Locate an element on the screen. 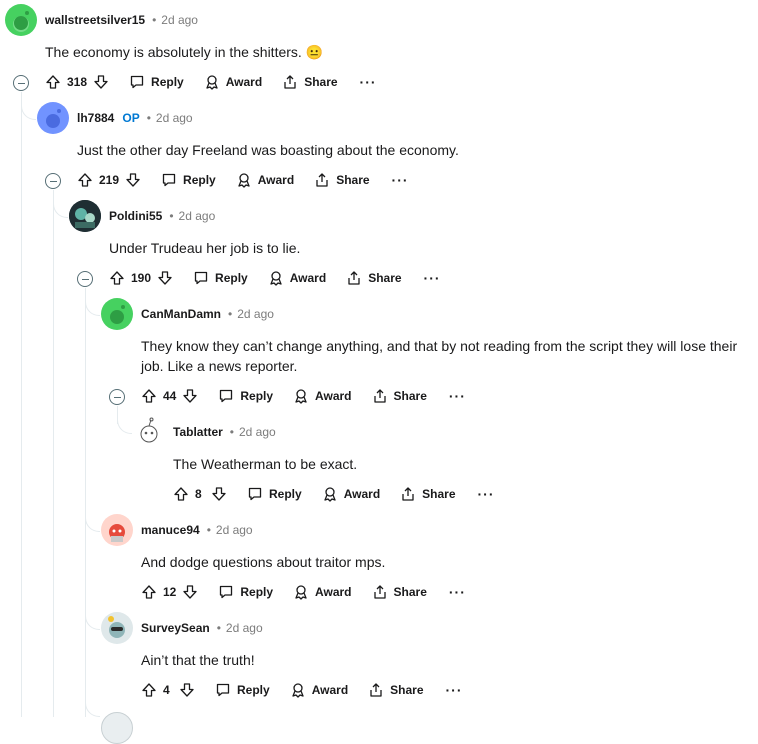 This screenshot has height=744, width=758. username: lh7884 is located at coordinates (95, 118).